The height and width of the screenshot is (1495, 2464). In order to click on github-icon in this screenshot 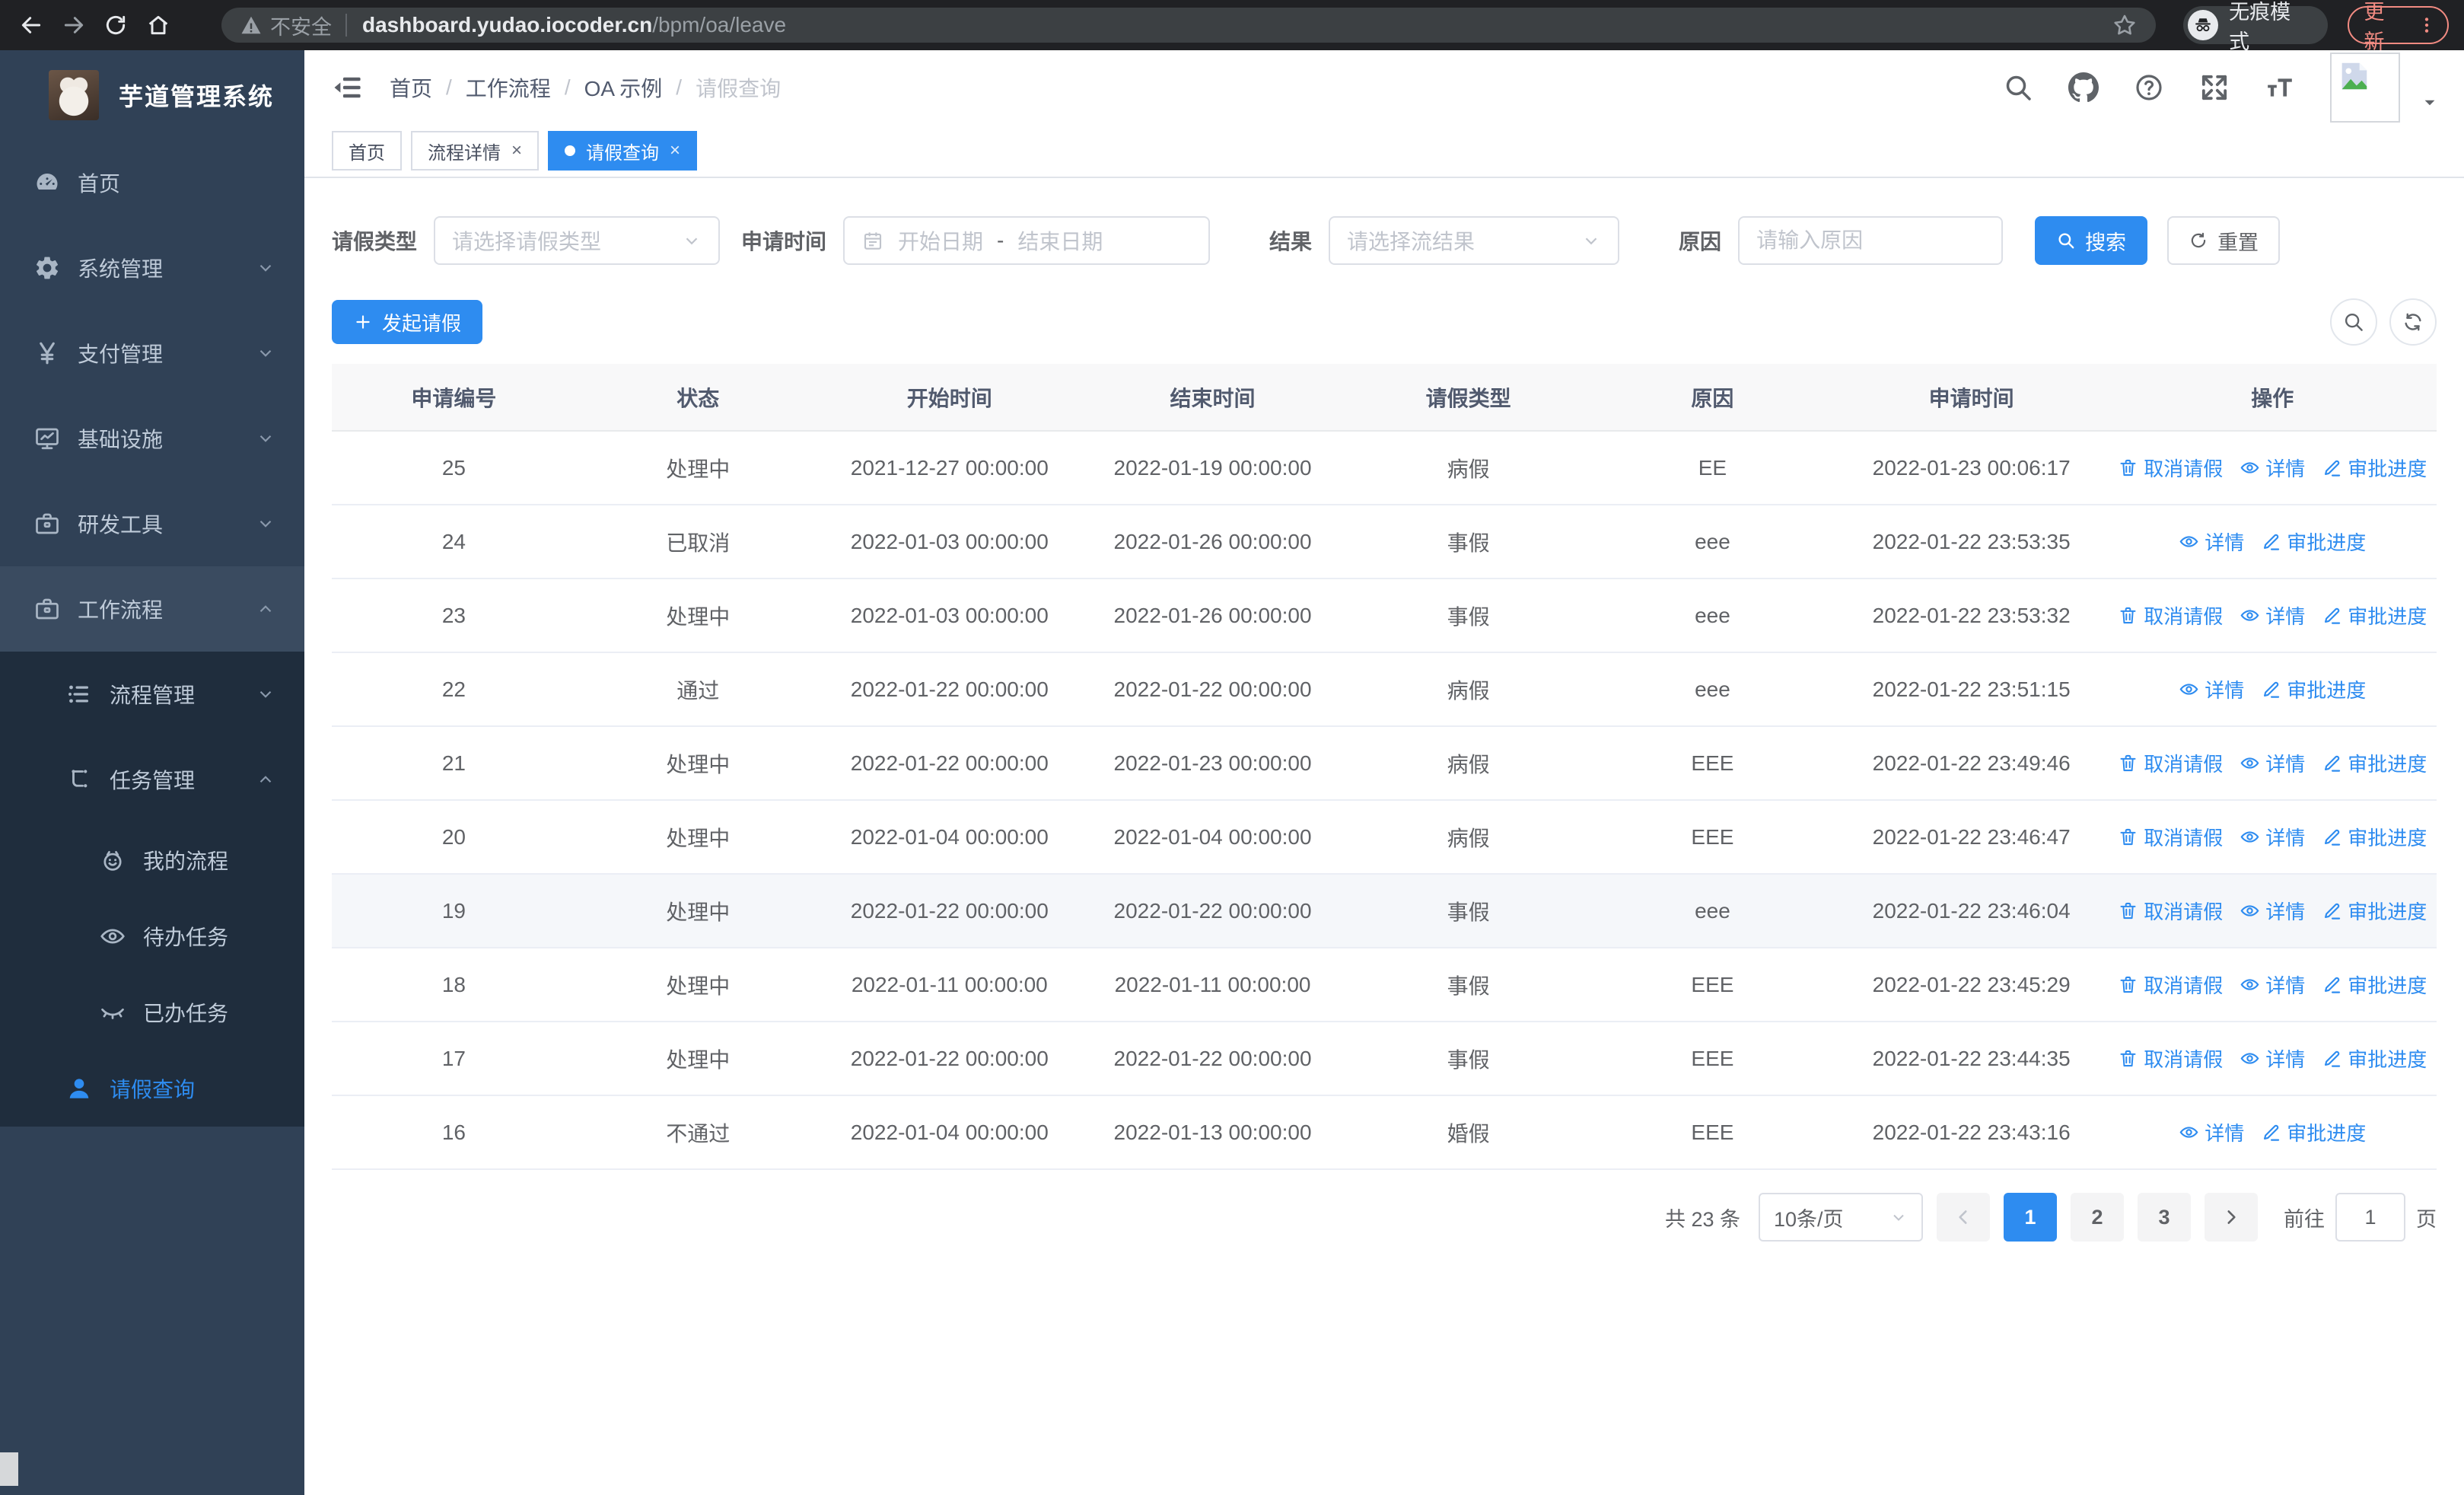, I will do `click(2083, 88)`.